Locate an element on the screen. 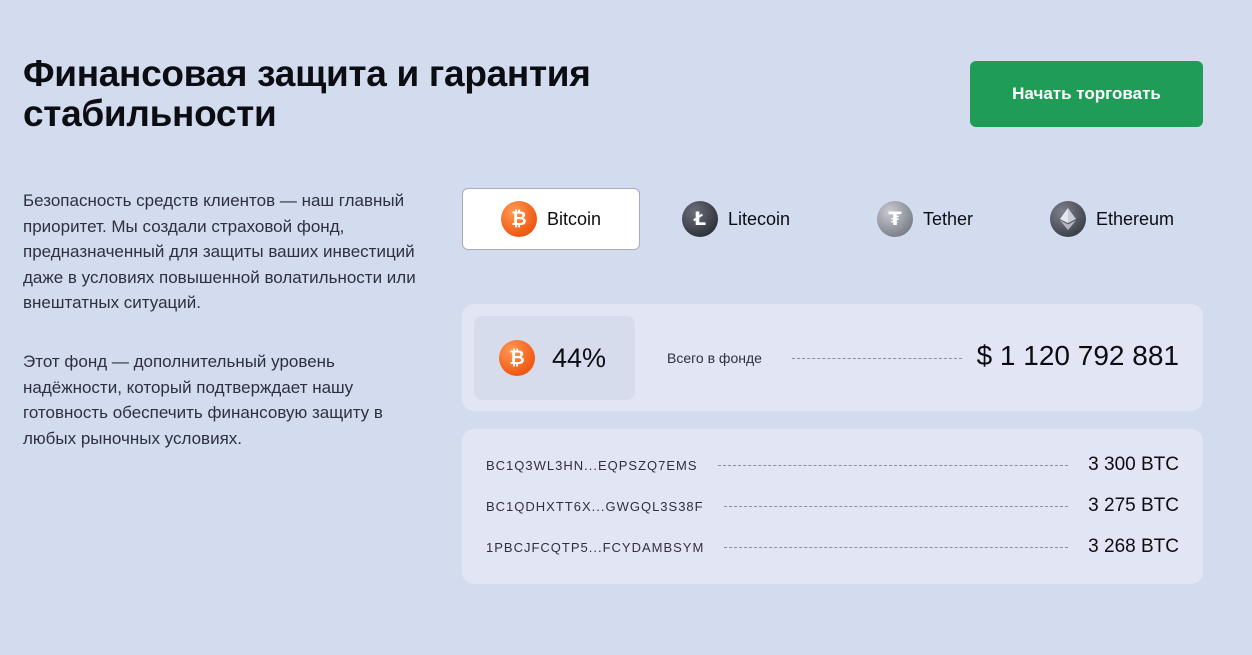 The image size is (1252, 655). fund-percent-box: ₿ 44% is located at coordinates (554, 358).